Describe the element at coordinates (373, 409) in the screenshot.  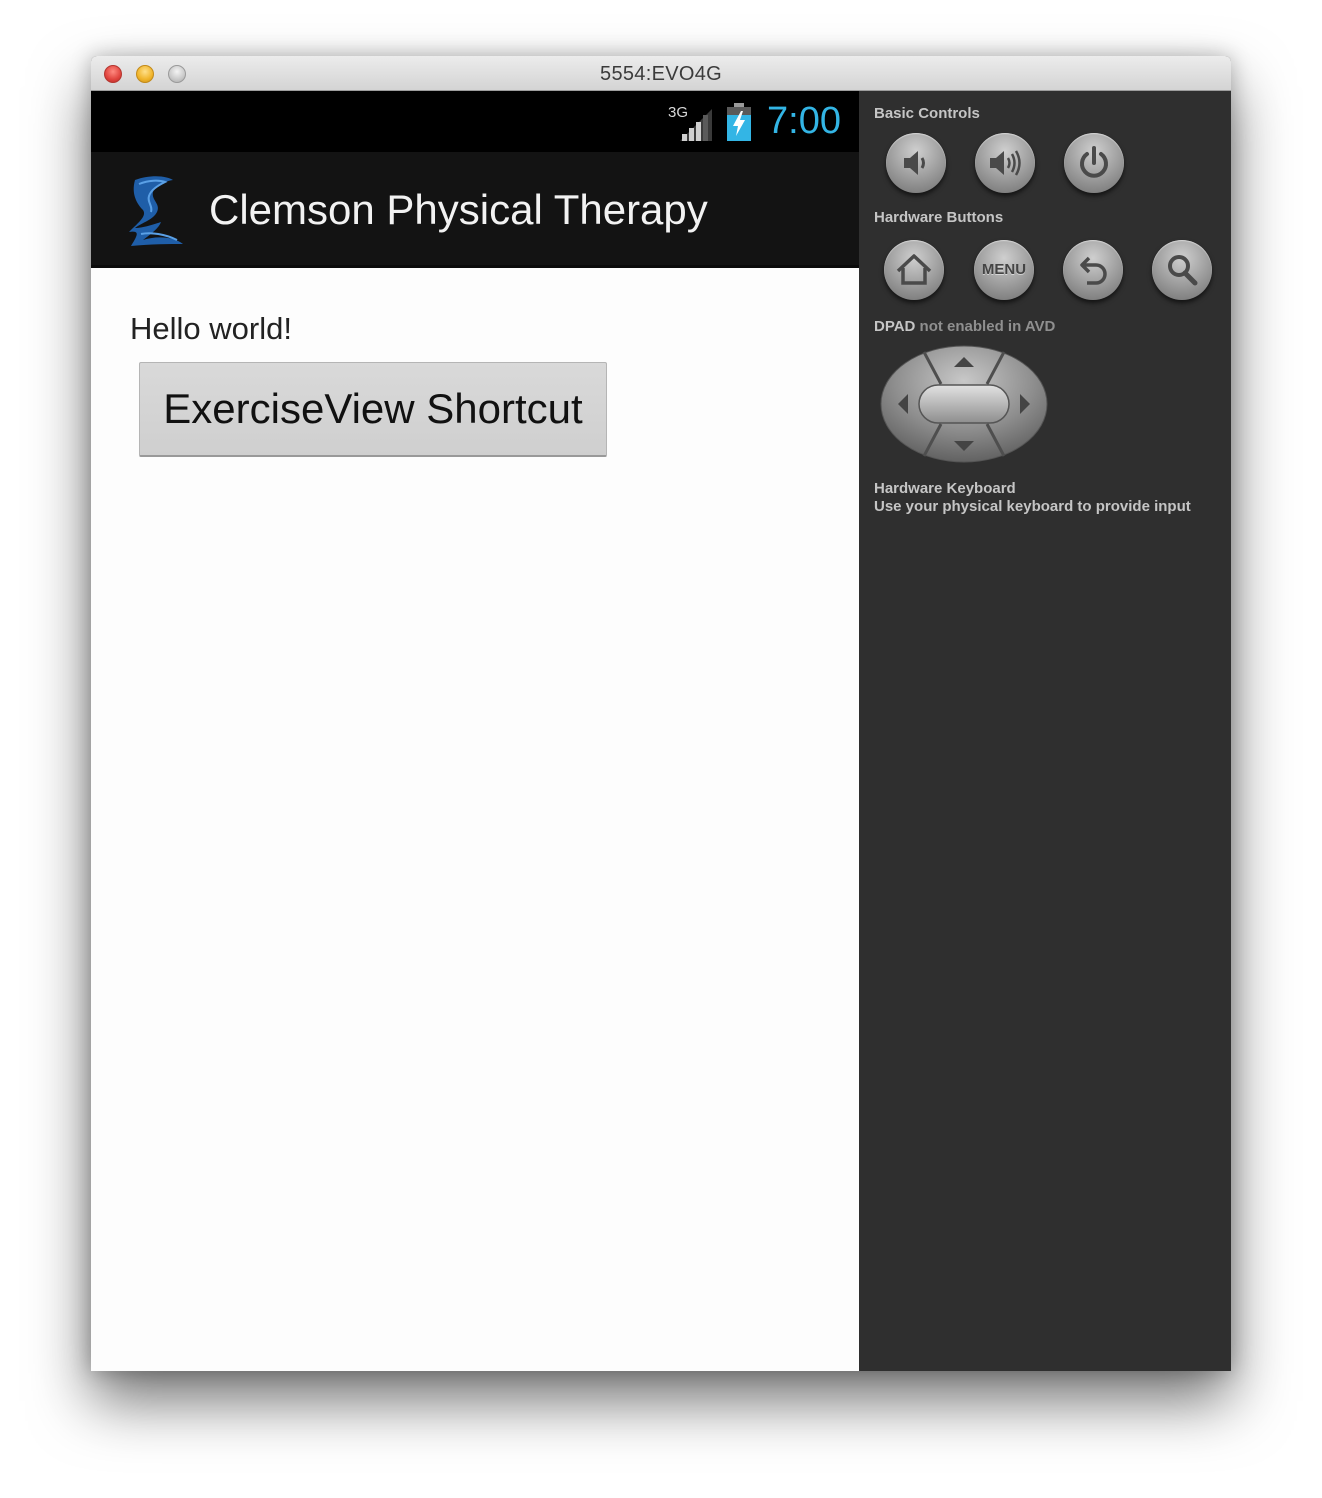
I see `exerciseview-shortcut-button: ExerciseView Shortcut` at that location.